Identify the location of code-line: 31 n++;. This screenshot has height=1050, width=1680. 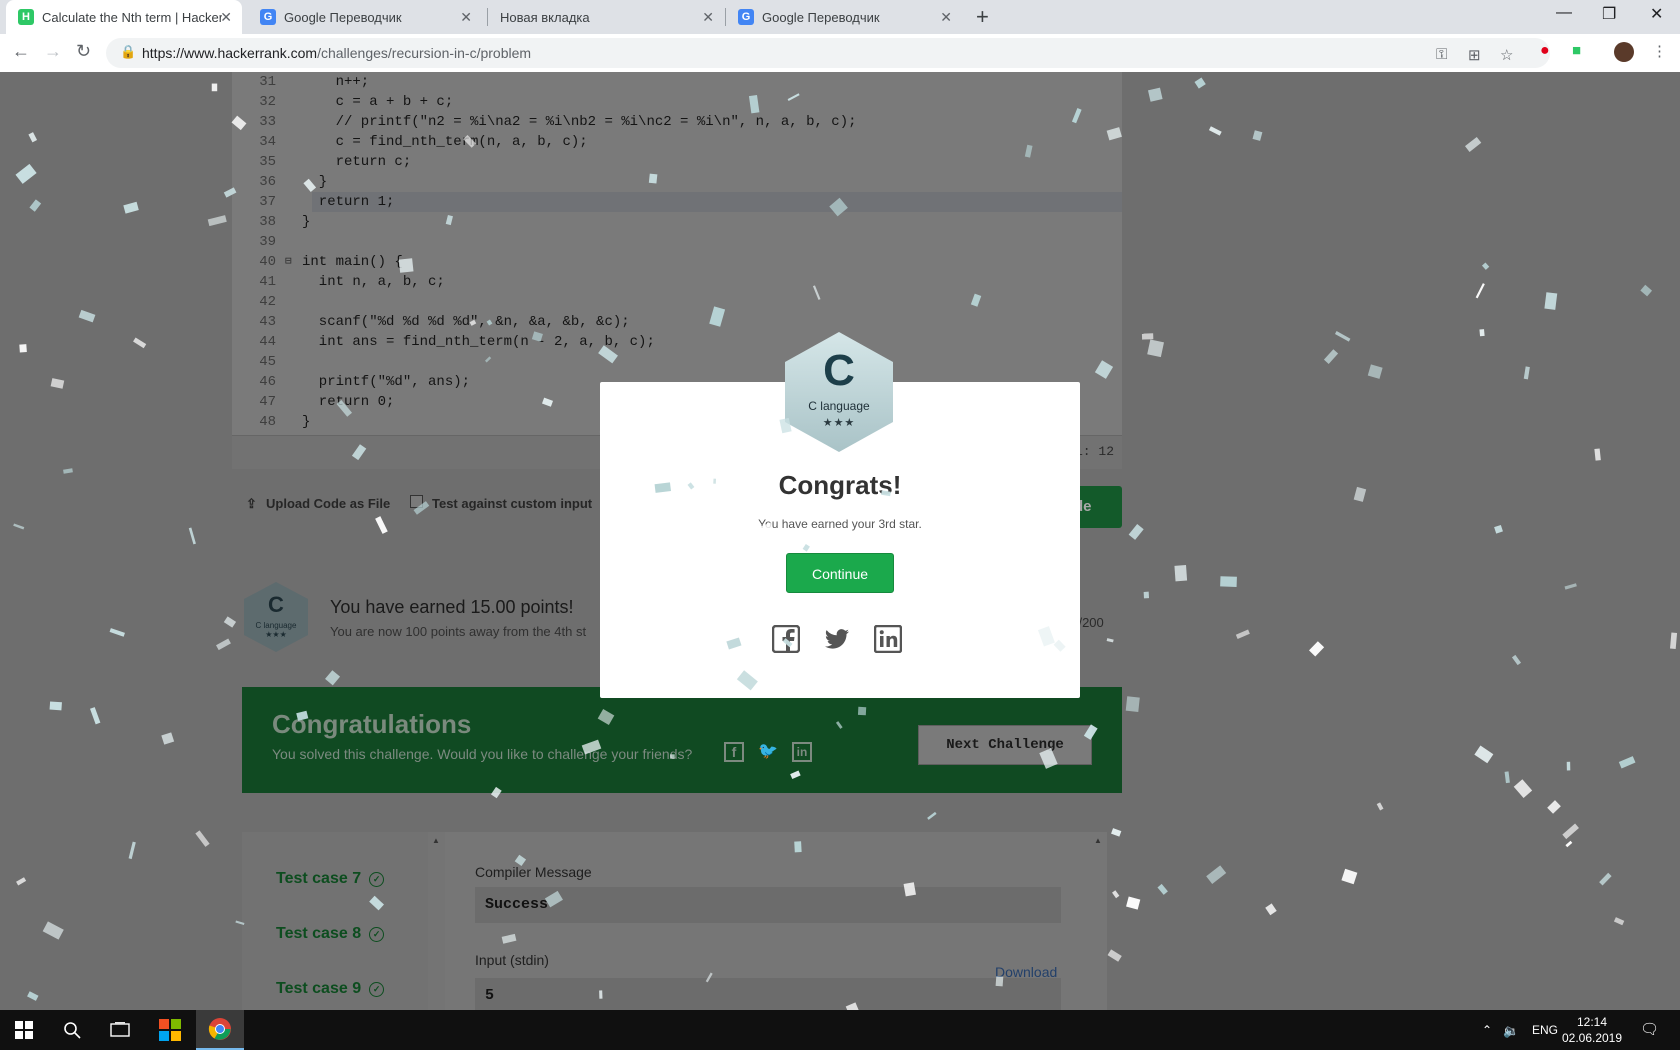
(677, 82).